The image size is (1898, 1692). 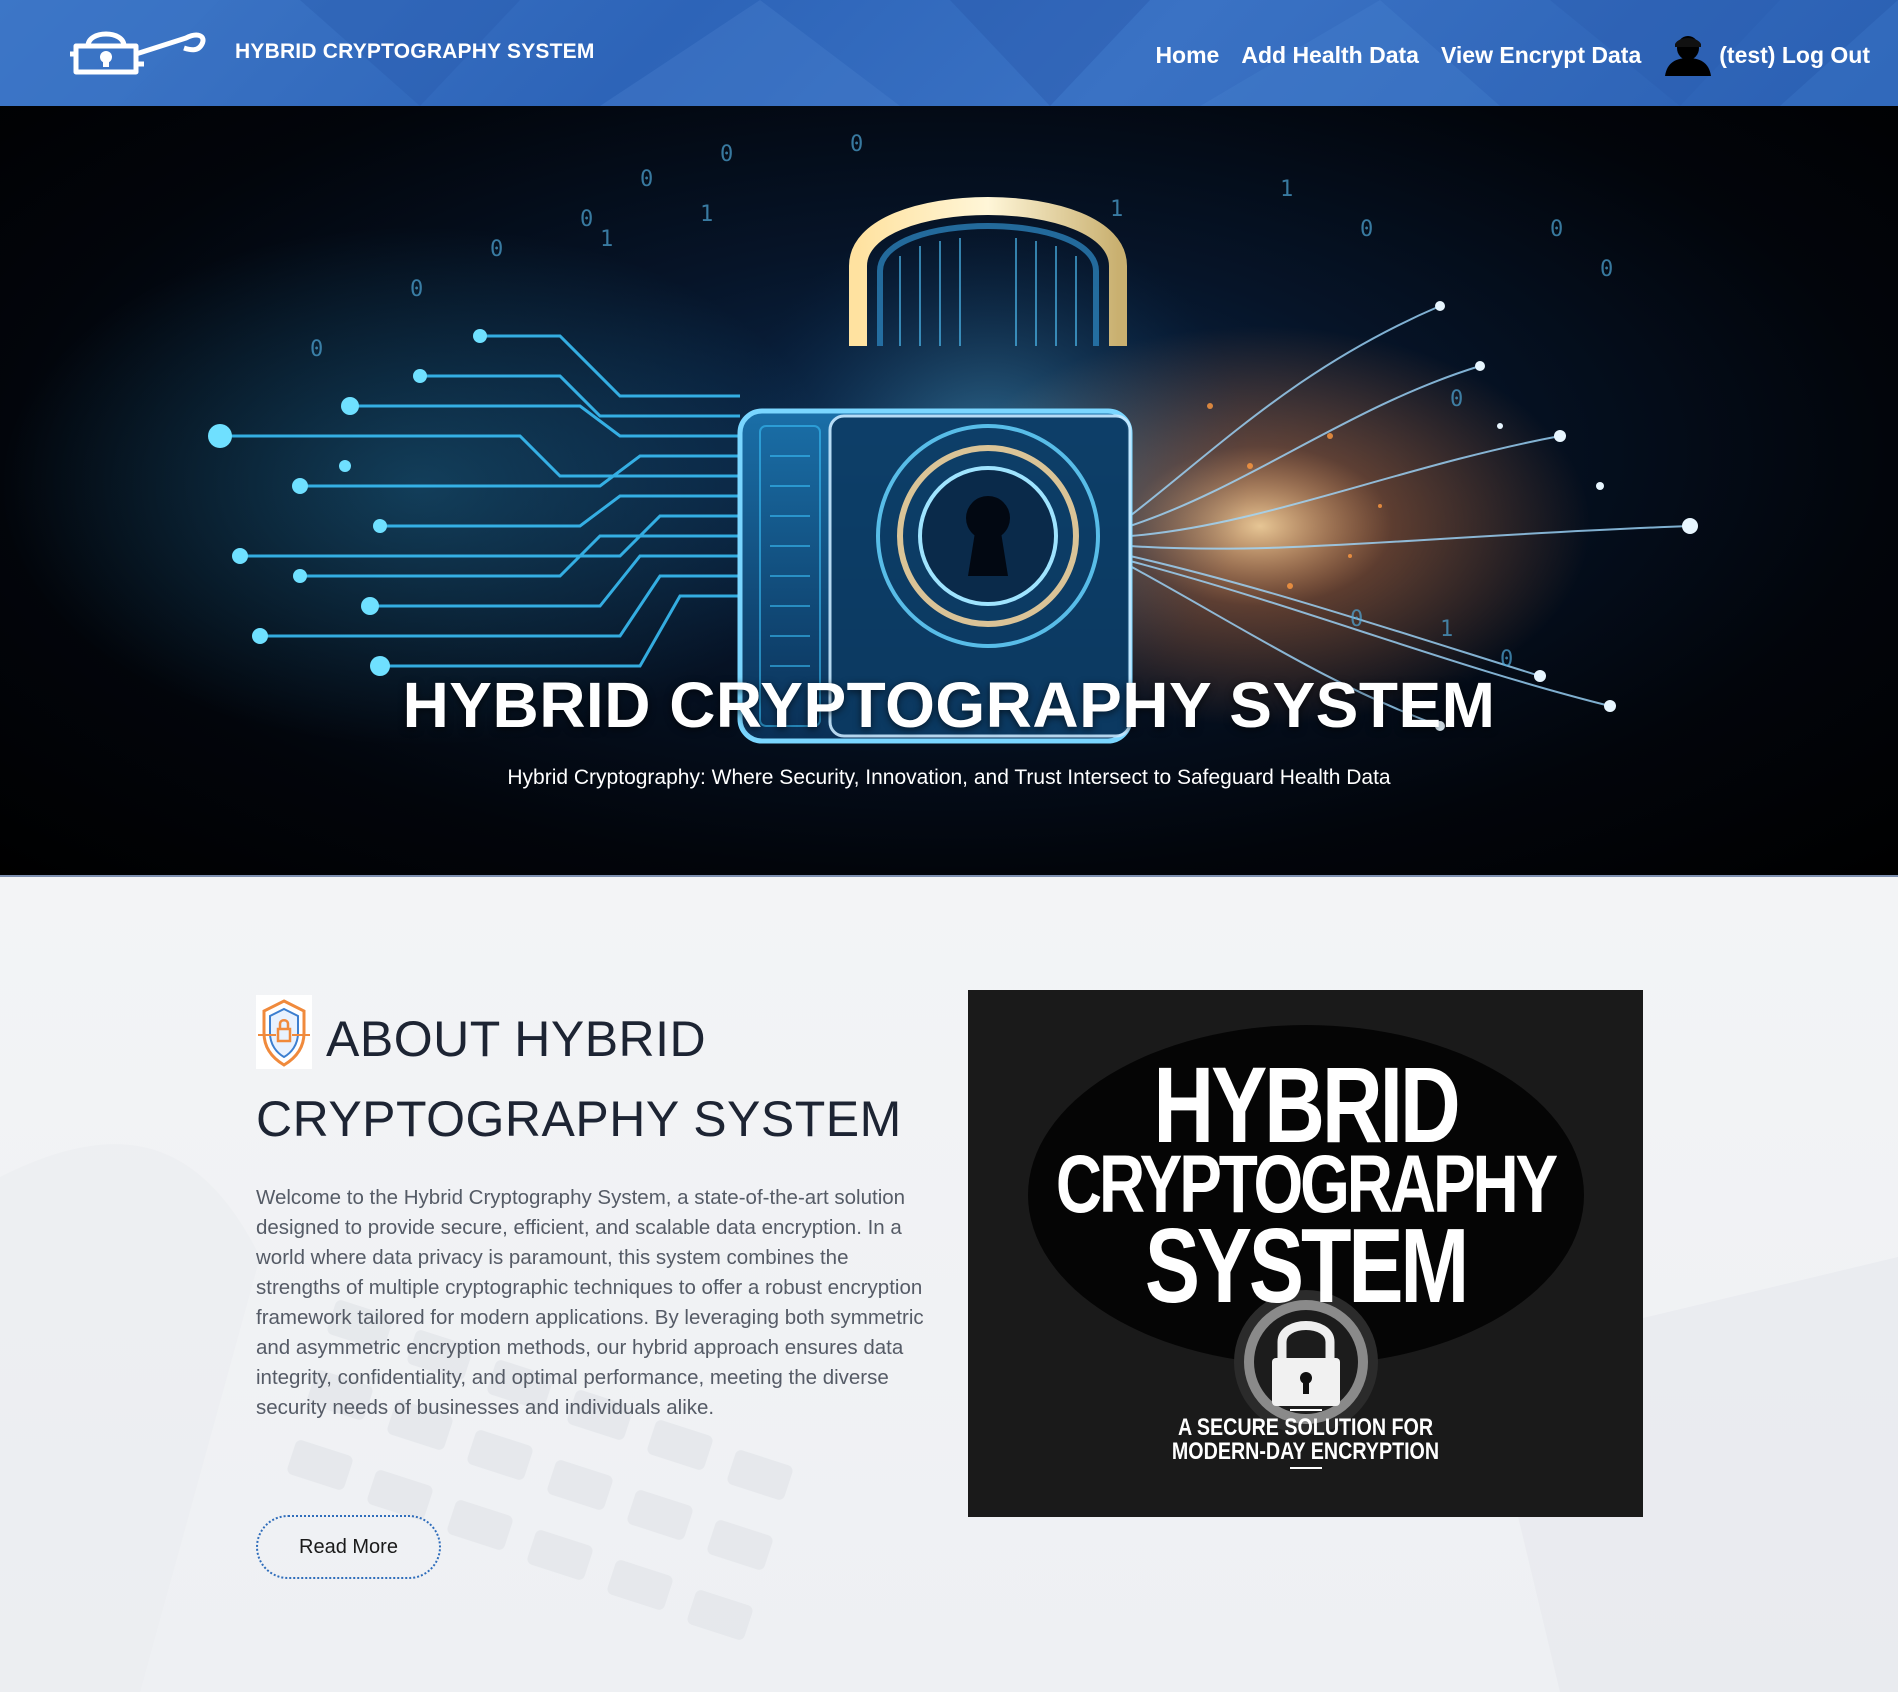 What do you see at coordinates (579, 1079) in the screenshot?
I see `about-heading: ABOUT HYBRID CRYPTOGRAPHY SYSTEM` at bounding box center [579, 1079].